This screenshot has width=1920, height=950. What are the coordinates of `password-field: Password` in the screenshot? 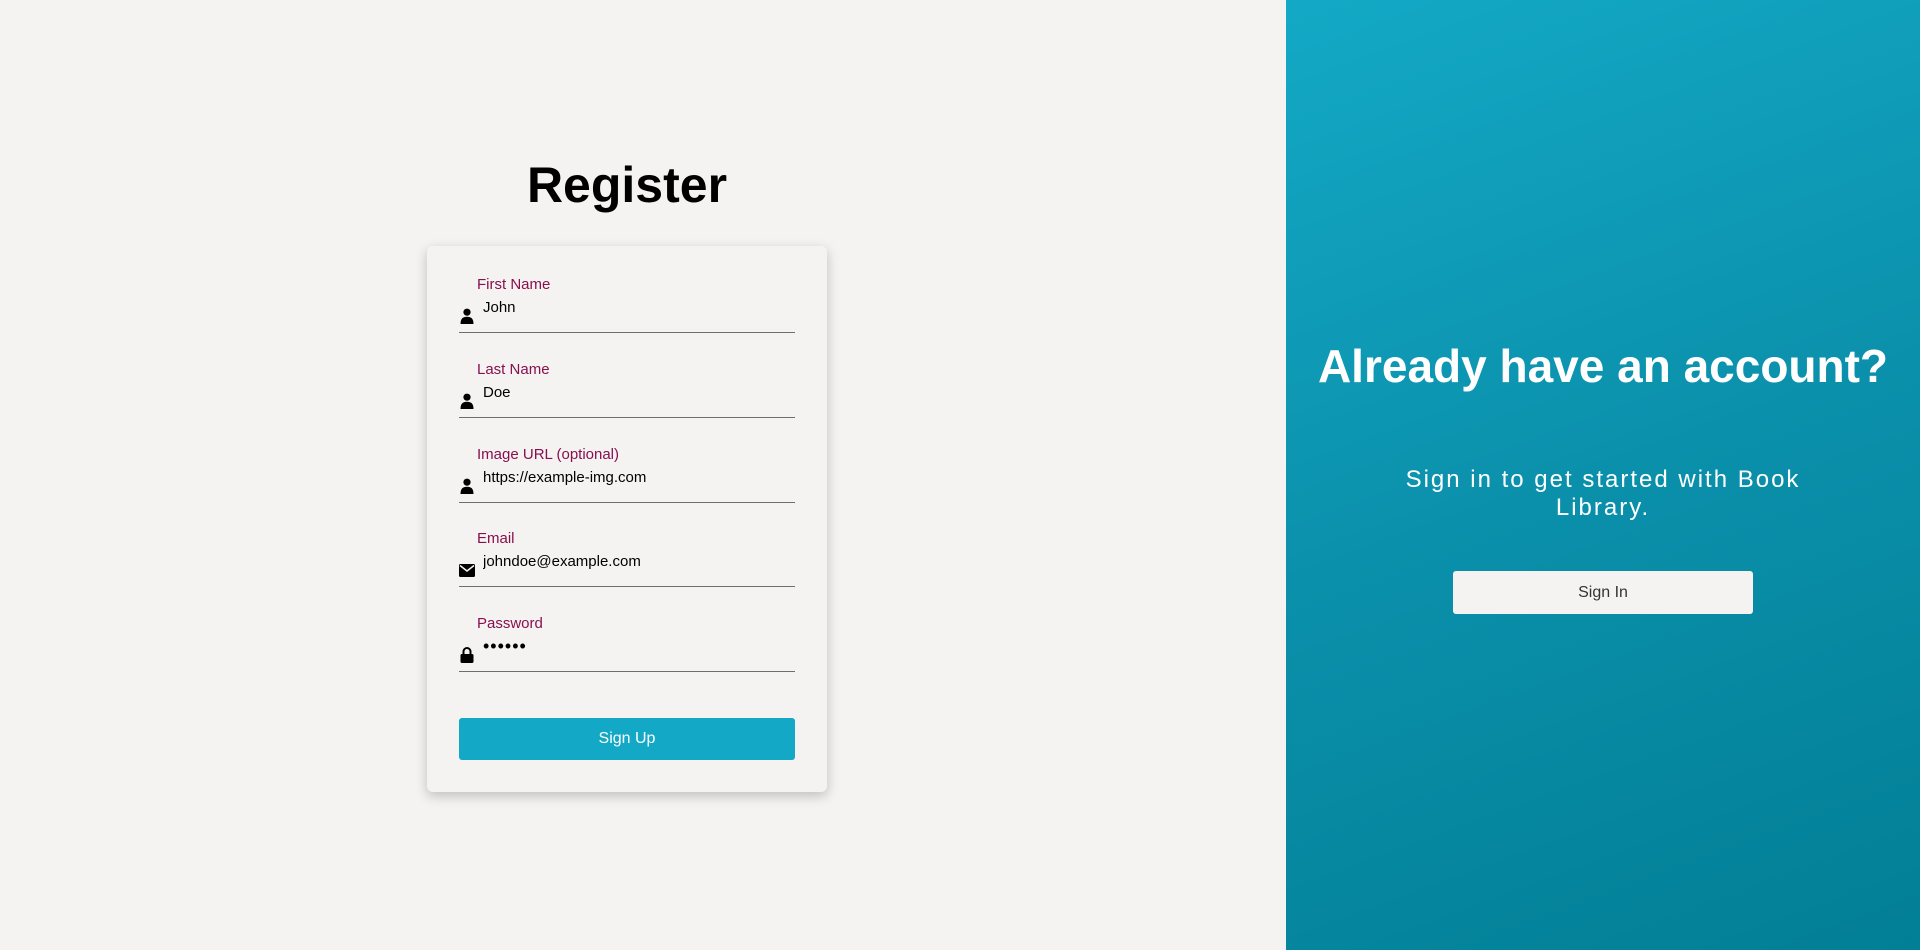 It's located at (627, 643).